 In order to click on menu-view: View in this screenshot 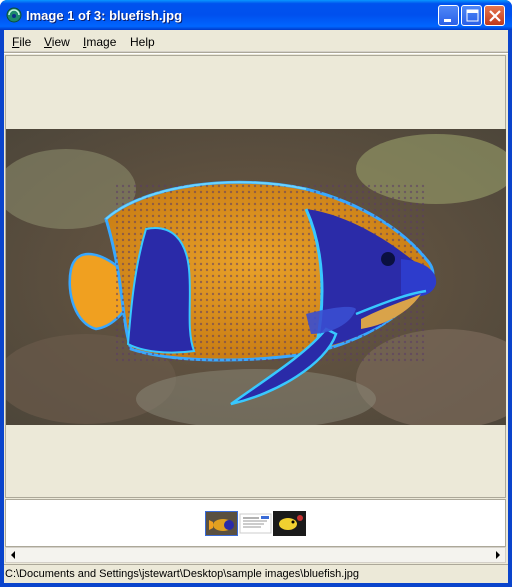, I will do `click(57, 42)`.